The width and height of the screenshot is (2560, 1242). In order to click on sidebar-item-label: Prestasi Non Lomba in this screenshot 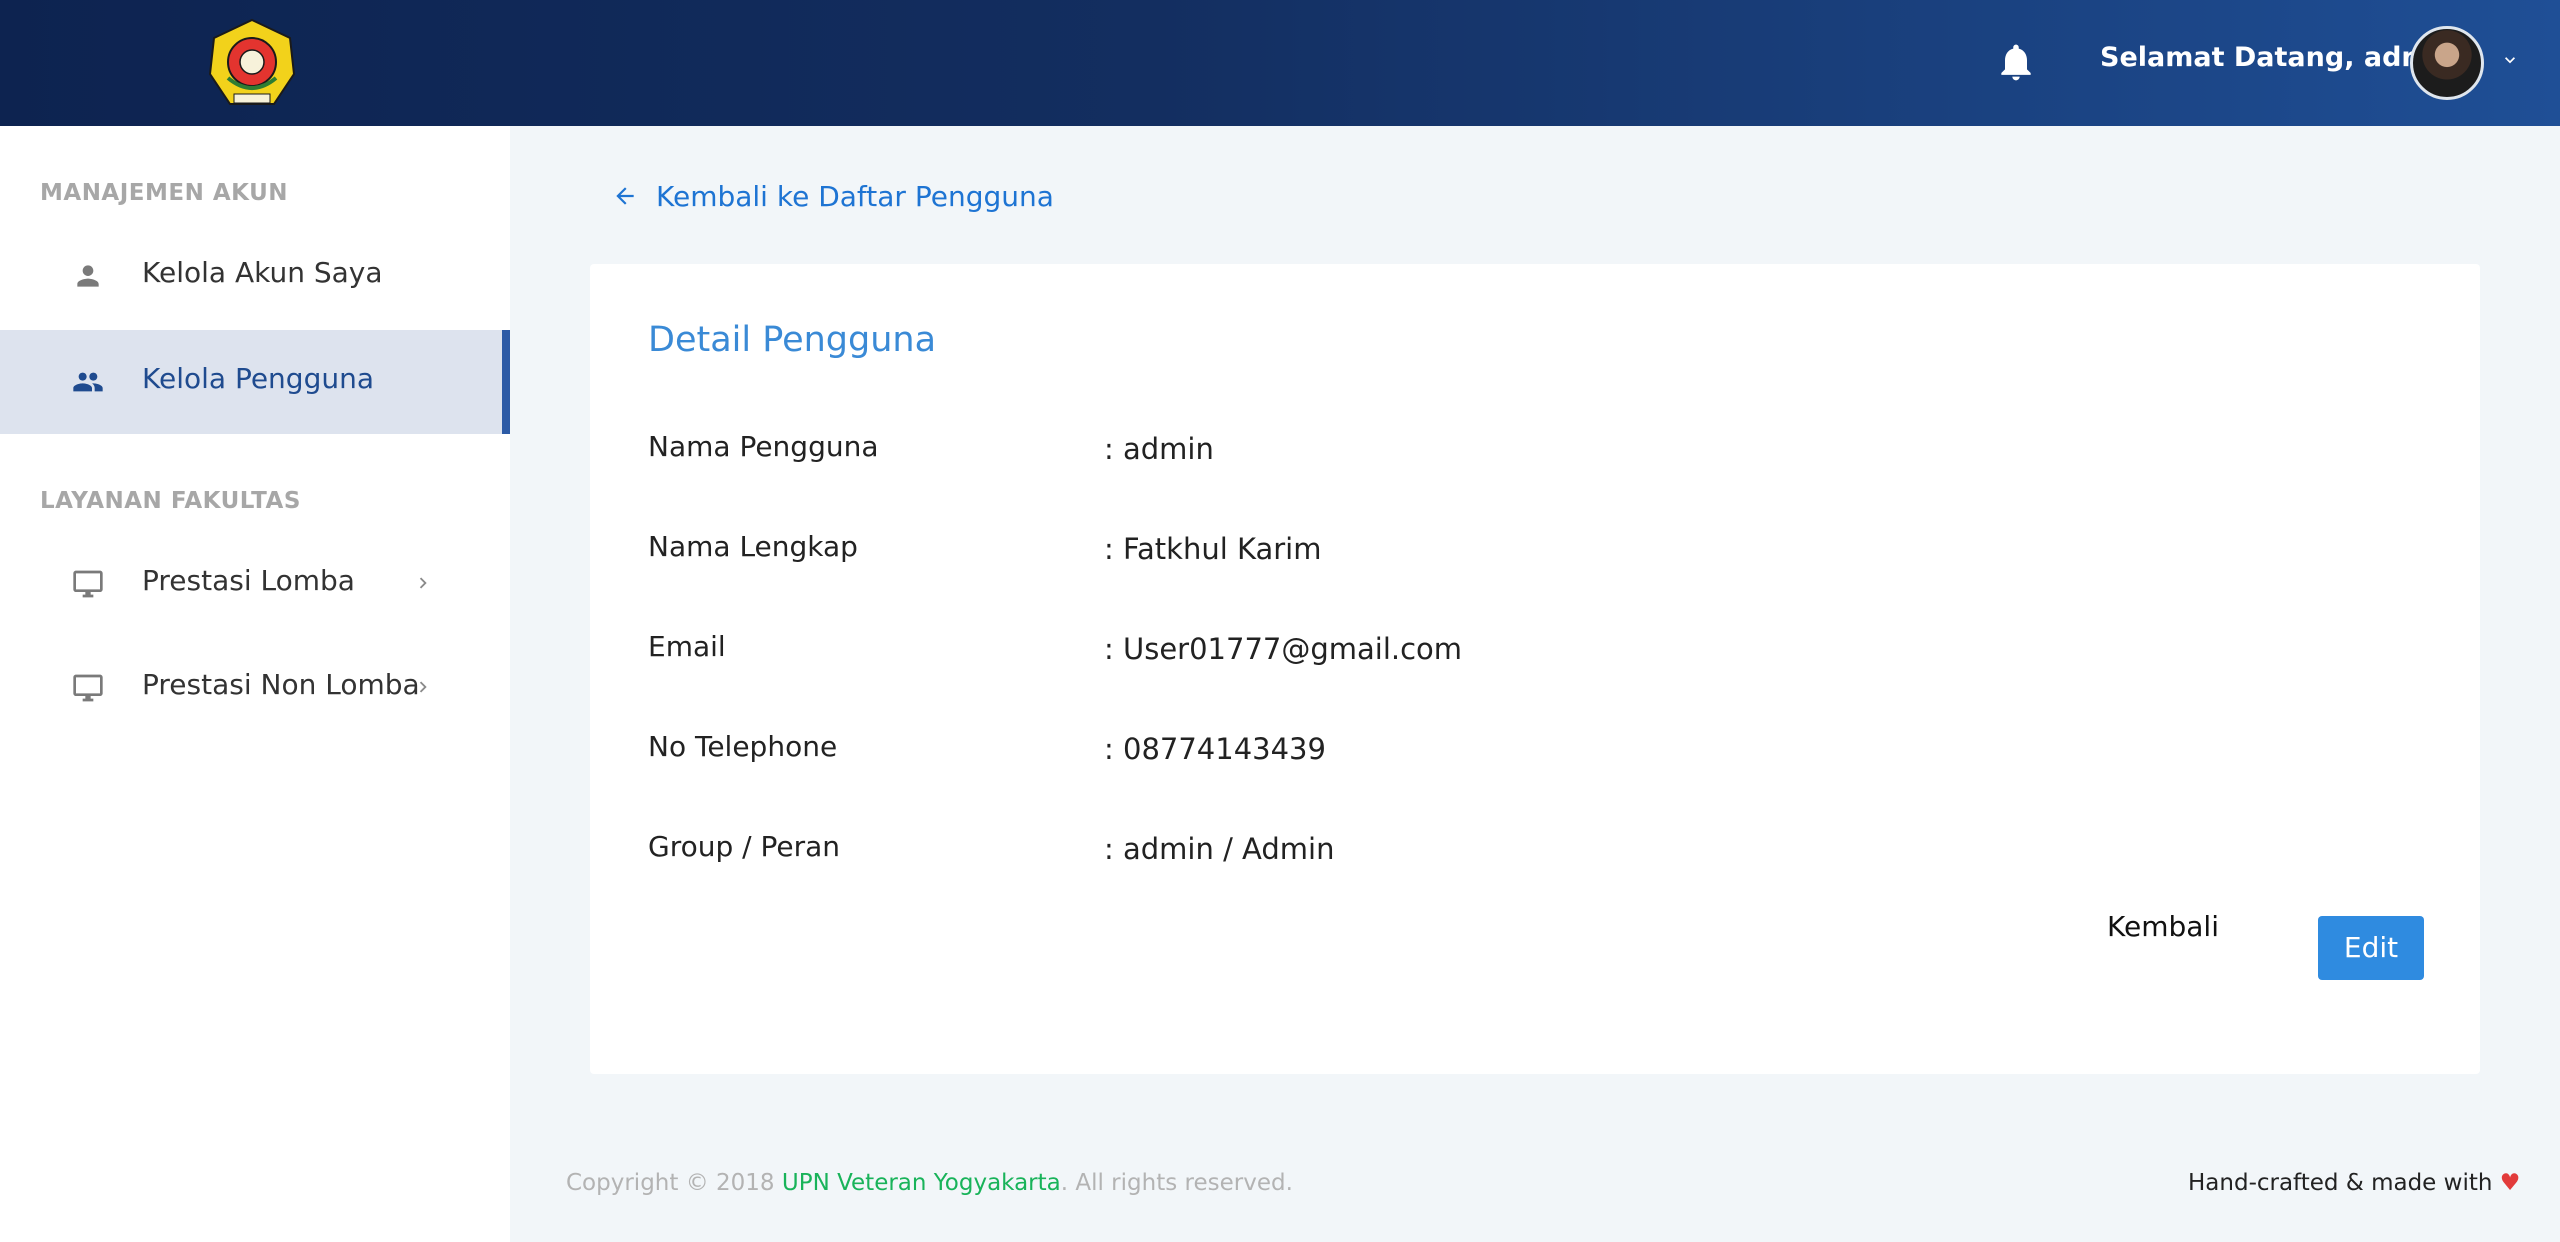, I will do `click(281, 684)`.